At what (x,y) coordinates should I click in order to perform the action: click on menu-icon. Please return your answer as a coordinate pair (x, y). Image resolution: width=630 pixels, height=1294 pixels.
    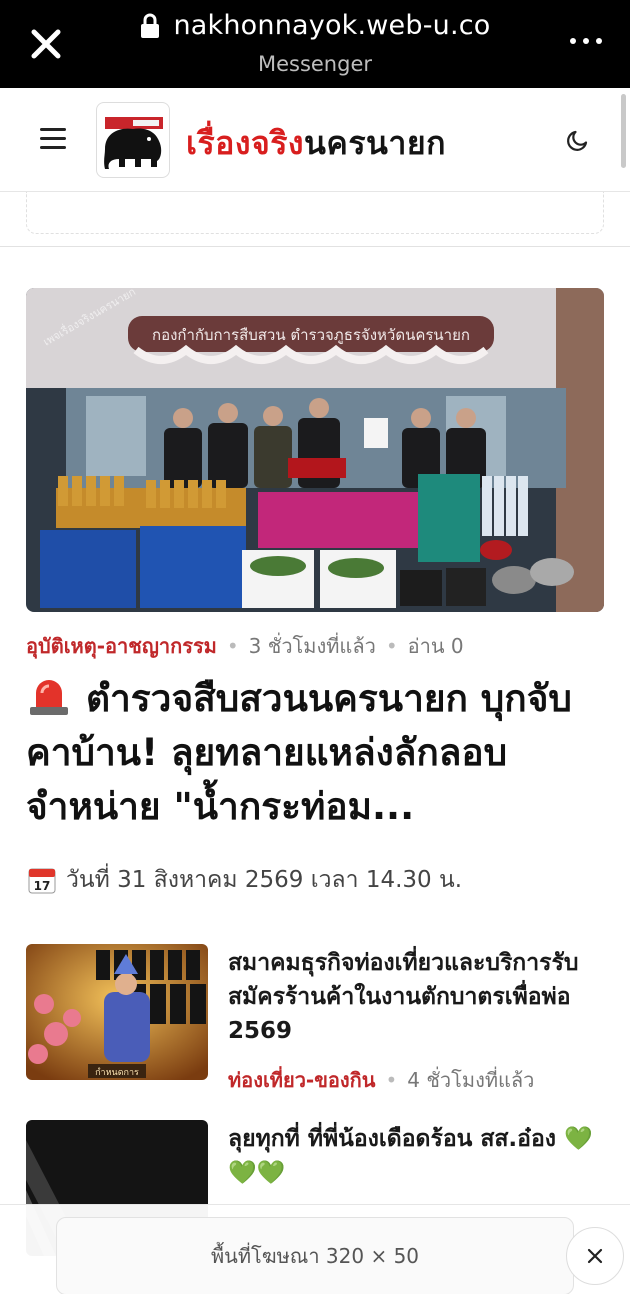
    Looking at the image, I should click on (53, 139).